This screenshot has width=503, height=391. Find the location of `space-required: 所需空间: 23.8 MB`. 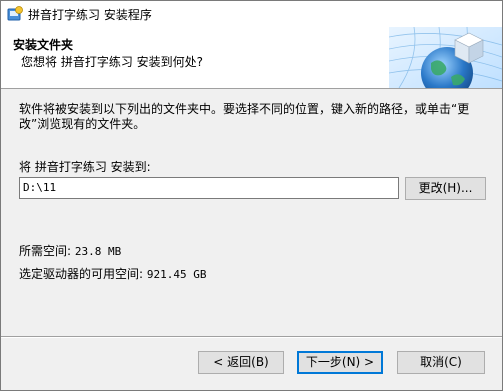

space-required: 所需空间: 23.8 MB is located at coordinates (70, 250).